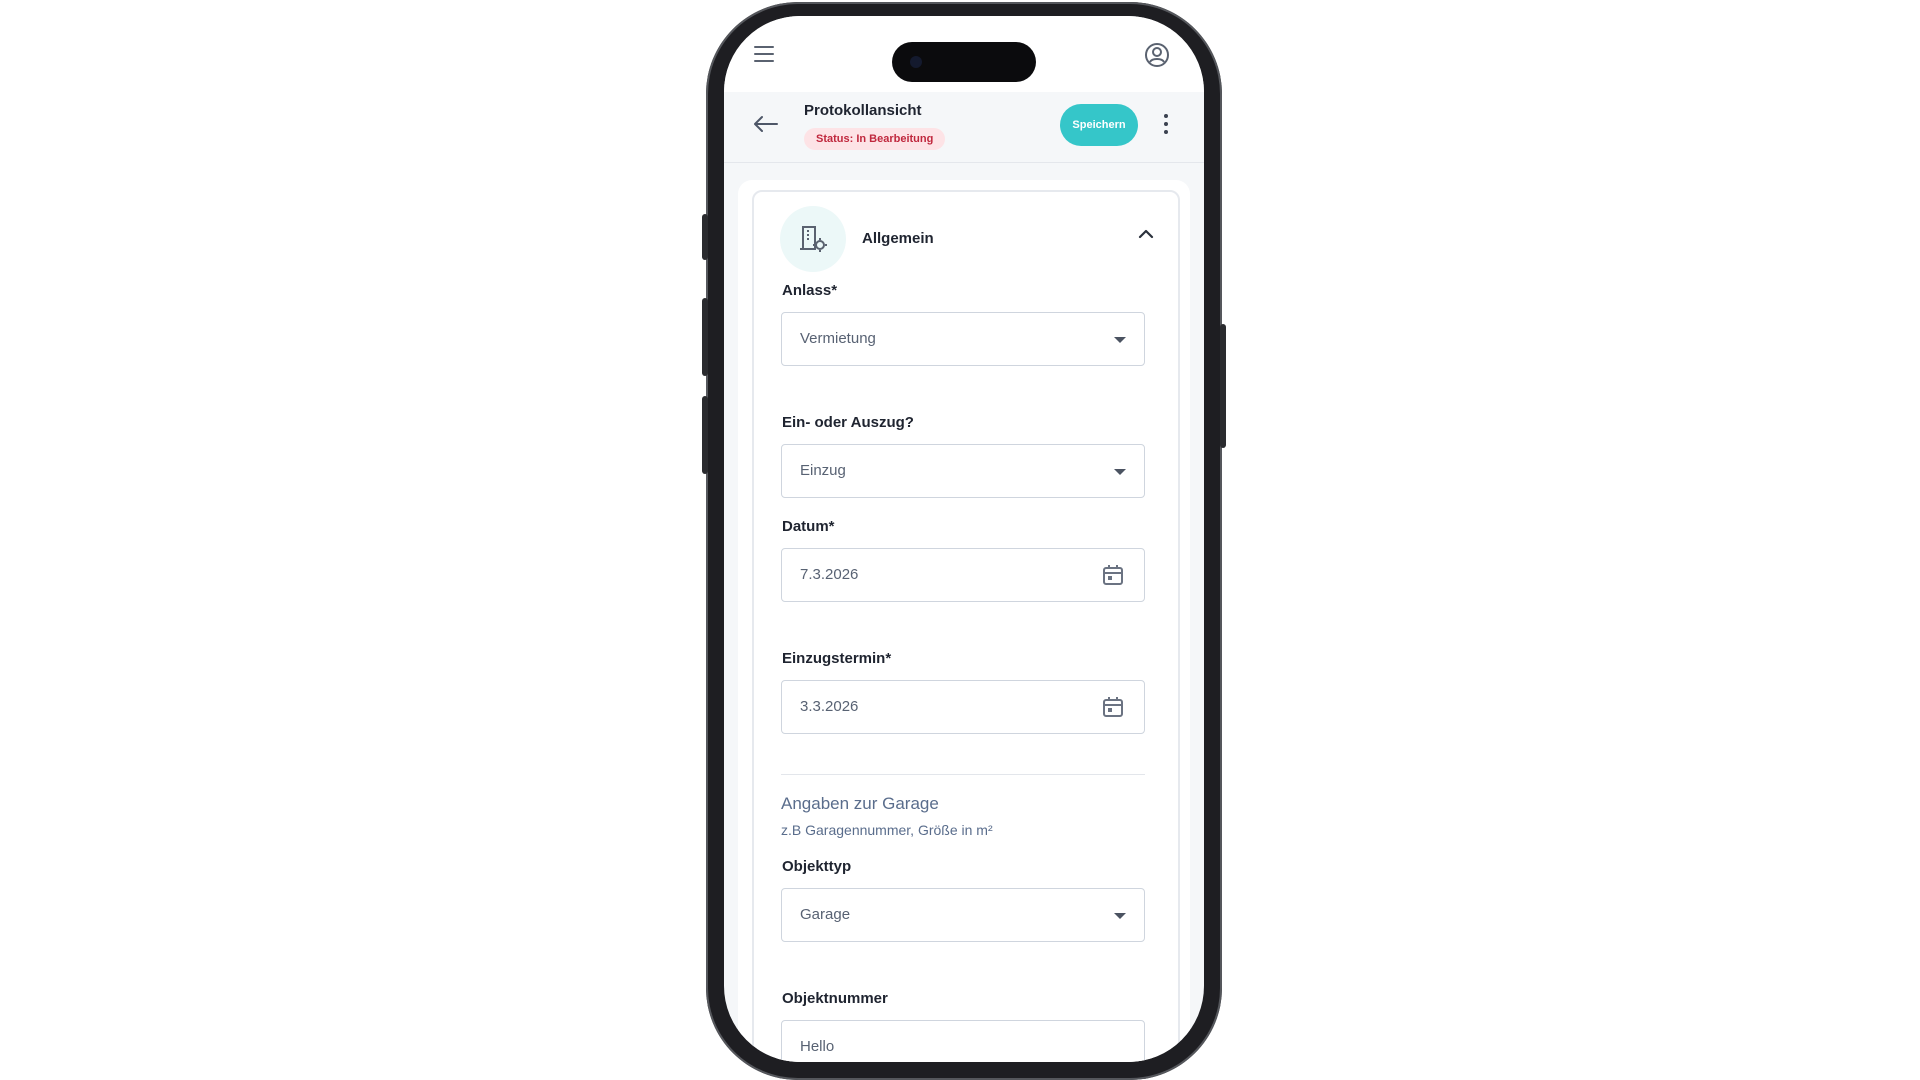 This screenshot has height=1080, width=1920. I want to click on hamburger-menu-icon, so click(765, 55).